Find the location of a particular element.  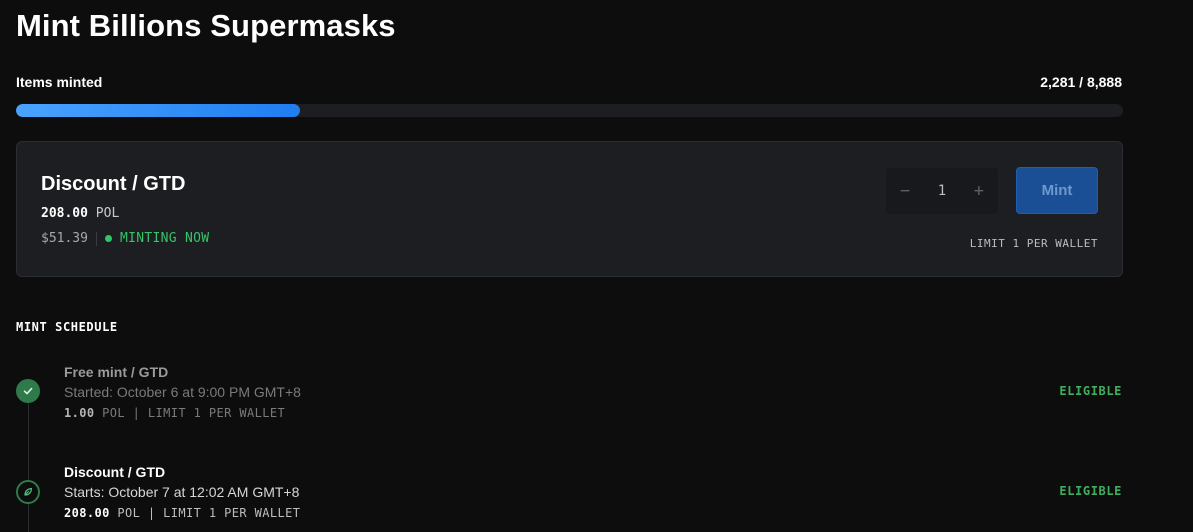

phase-details: 1.00 POL | LIMIT 1 PER WALLET is located at coordinates (174, 413).